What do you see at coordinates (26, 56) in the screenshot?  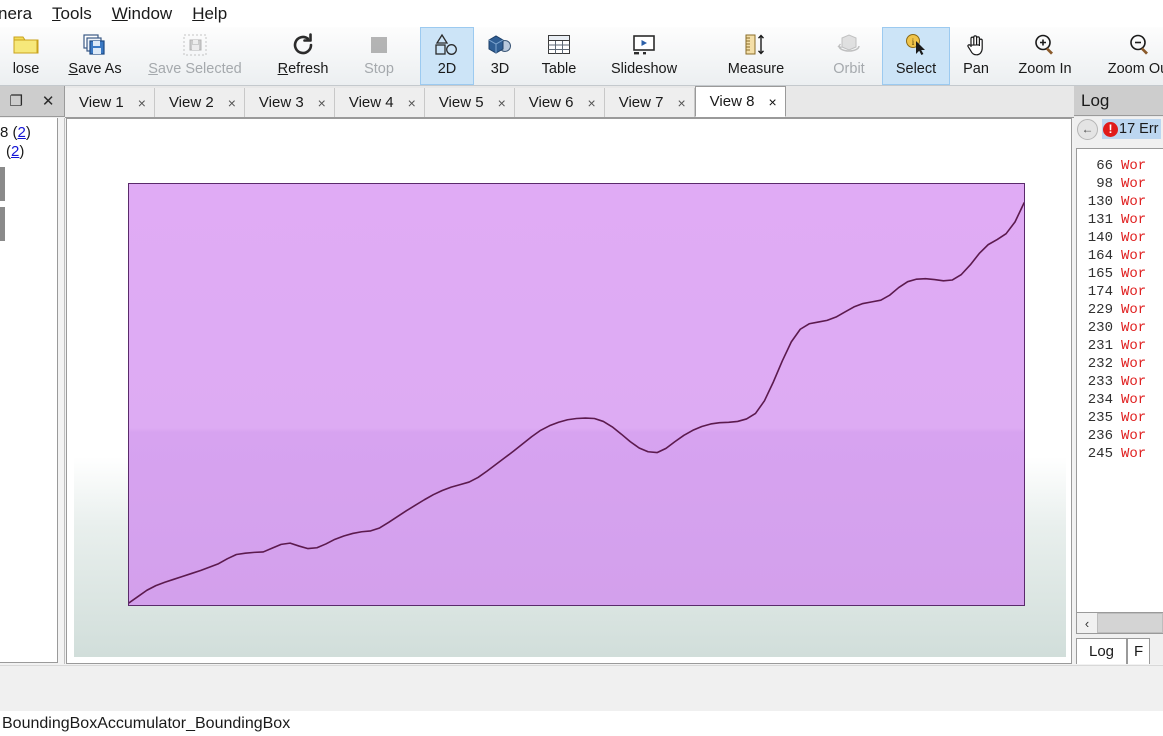 I see `close-button: lose` at bounding box center [26, 56].